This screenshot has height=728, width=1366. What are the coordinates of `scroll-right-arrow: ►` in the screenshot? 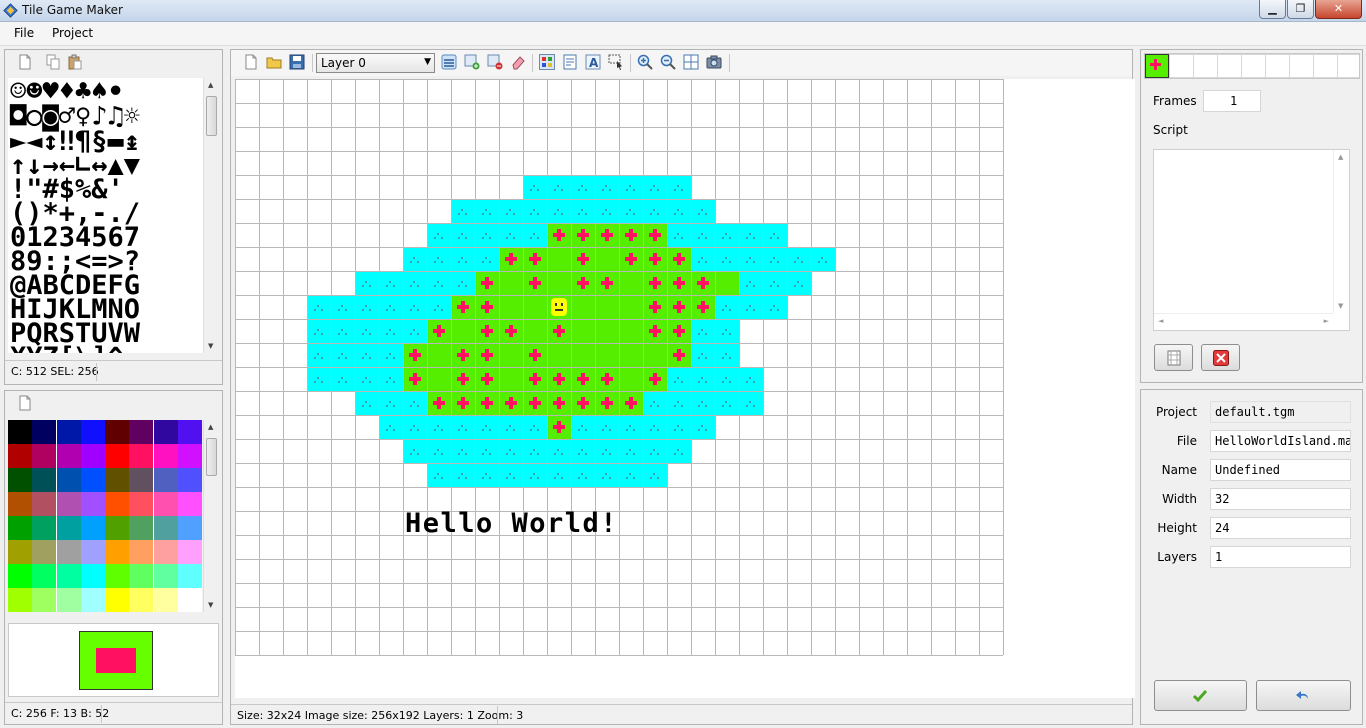 It's located at (1326, 321).